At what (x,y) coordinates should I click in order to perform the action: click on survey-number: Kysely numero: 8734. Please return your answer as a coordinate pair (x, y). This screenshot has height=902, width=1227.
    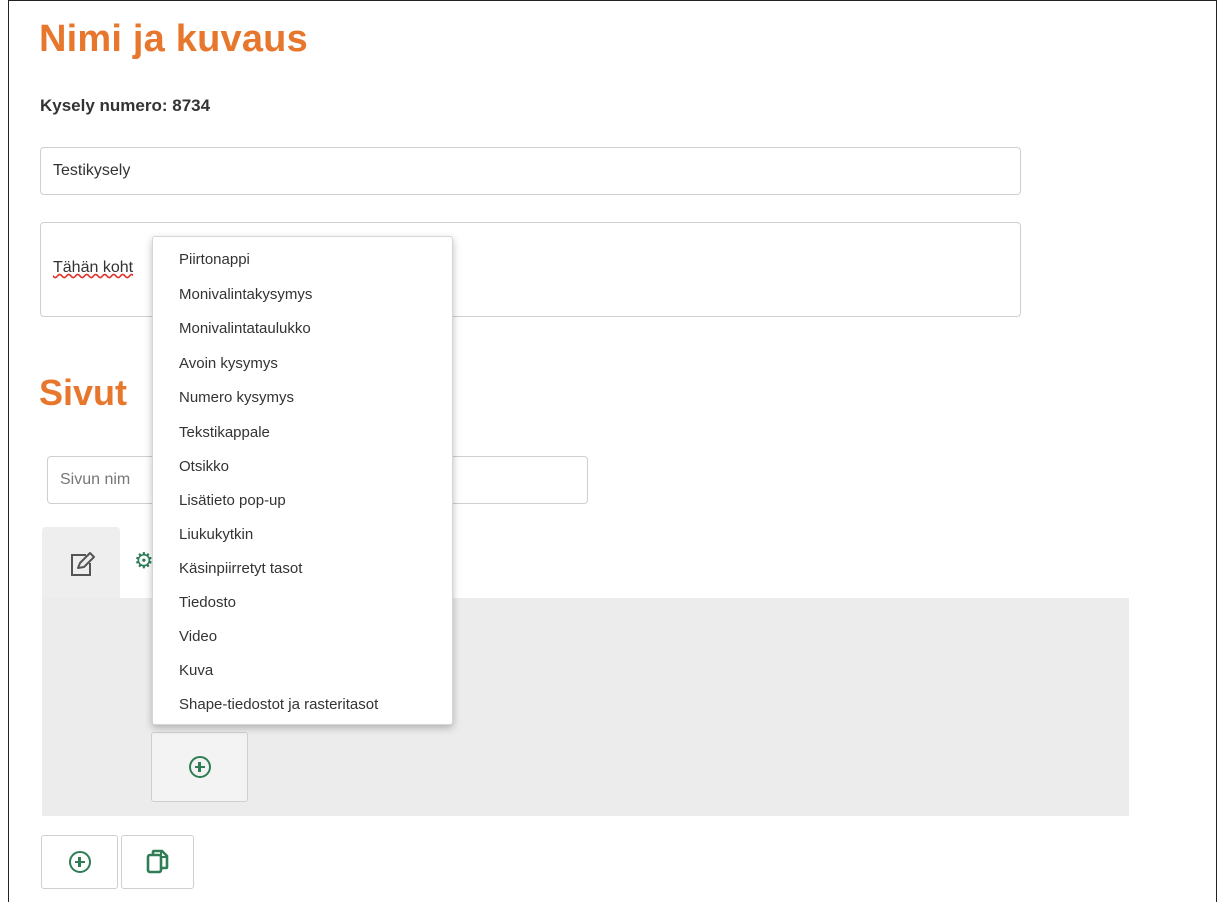
    Looking at the image, I should click on (125, 105).